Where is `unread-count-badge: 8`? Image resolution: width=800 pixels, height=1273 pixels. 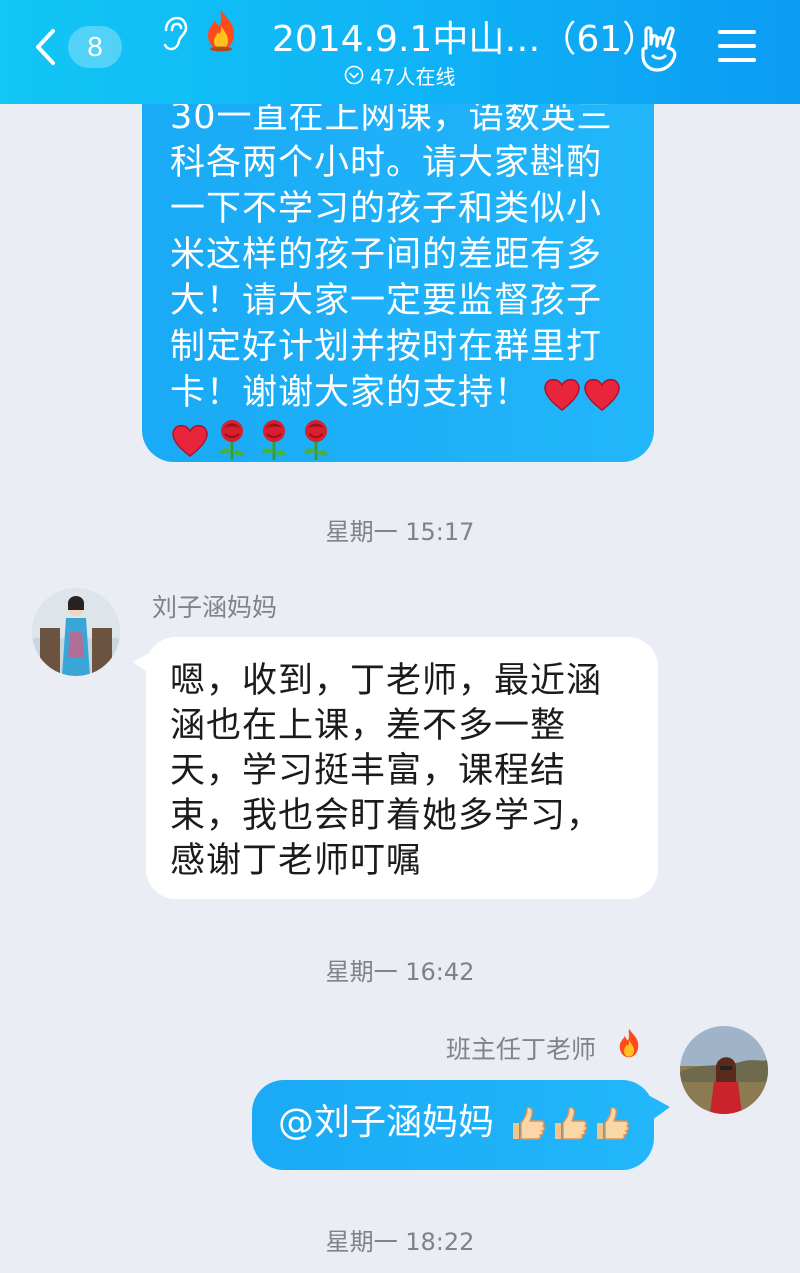
unread-count-badge: 8 is located at coordinates (95, 47).